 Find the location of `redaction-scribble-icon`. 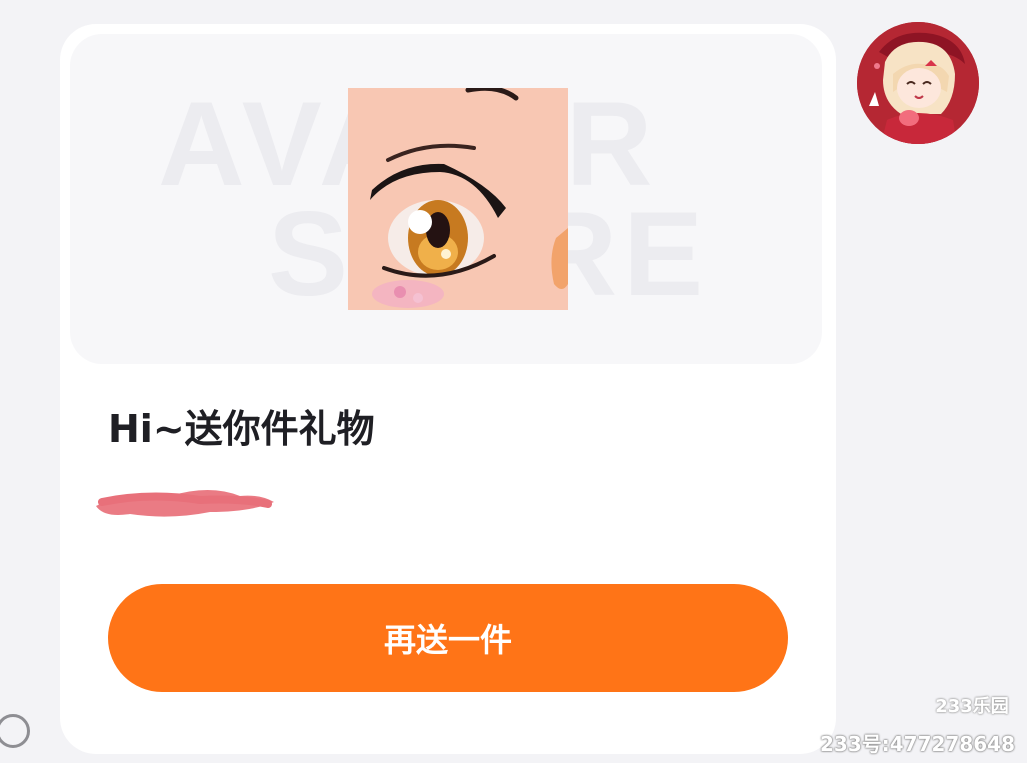

redaction-scribble-icon is located at coordinates (185, 503).